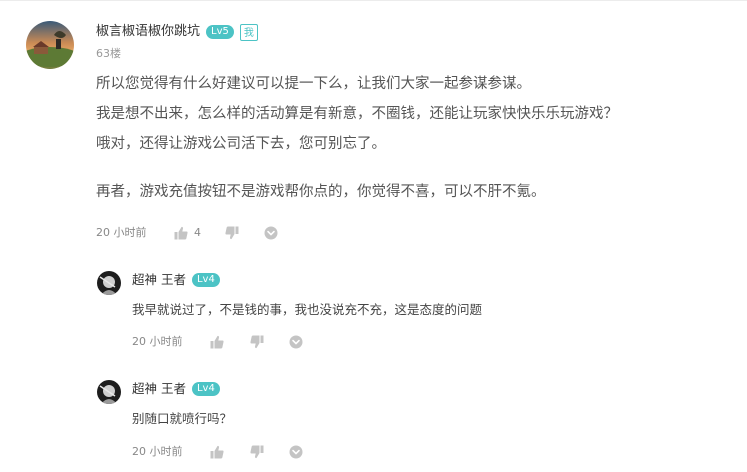 The image size is (747, 472). I want to click on comment-actions: 20 小时前 4, so click(187, 233).